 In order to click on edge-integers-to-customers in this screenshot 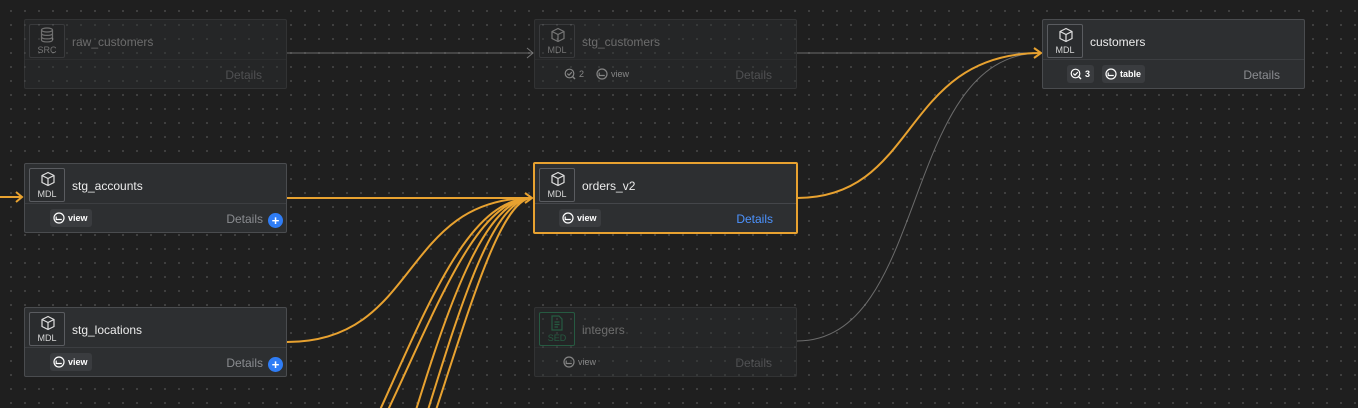, I will do `click(919, 197)`.